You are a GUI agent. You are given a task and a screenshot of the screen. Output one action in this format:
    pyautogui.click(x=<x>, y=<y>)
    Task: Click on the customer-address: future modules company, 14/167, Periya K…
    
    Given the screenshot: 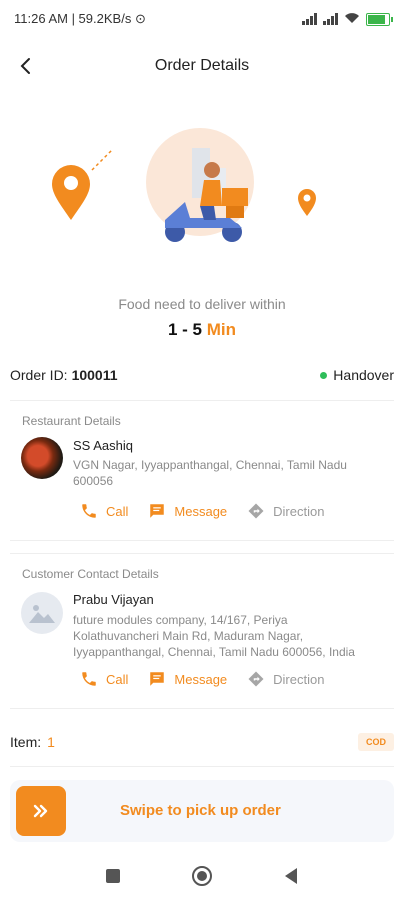 What is the action you would take?
    pyautogui.click(x=214, y=636)
    